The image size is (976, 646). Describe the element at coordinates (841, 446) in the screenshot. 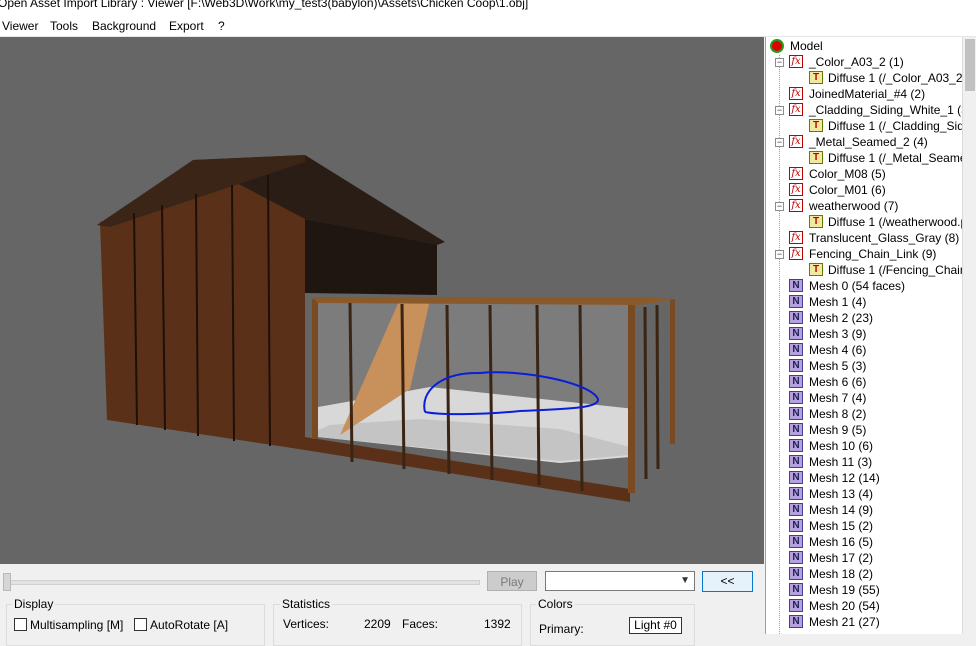

I see `tree-item-label: Mesh 10 (6)` at that location.